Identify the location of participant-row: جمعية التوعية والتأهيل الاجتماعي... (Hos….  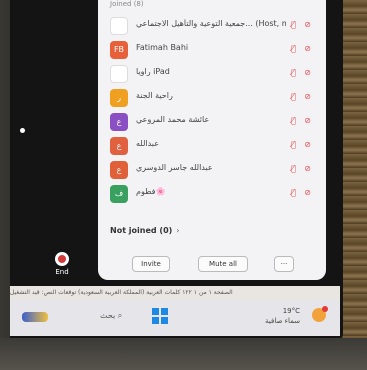
(212, 26).